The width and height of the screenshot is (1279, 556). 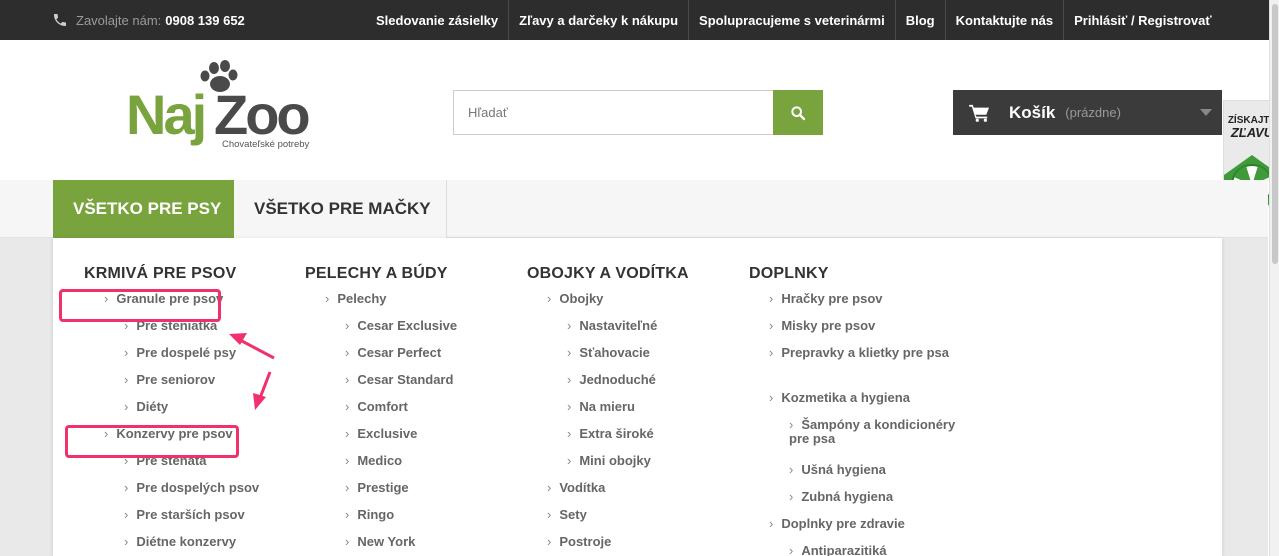 What do you see at coordinates (1275, 134) in the screenshot?
I see `scrollbar-thumb` at bounding box center [1275, 134].